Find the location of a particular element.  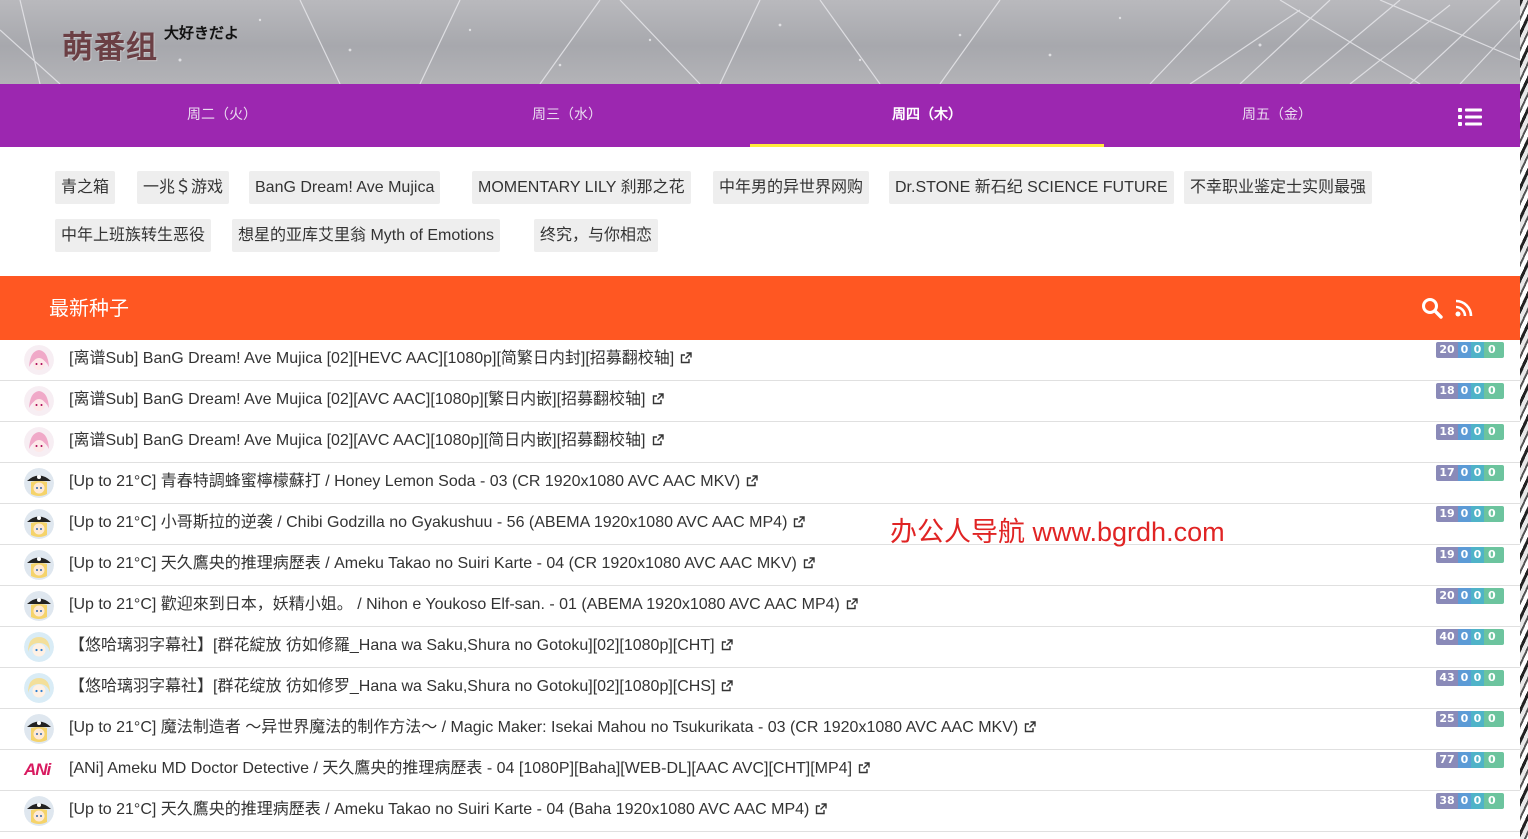

weekday-nav: 周二（火） 周三（水） 周四（木） 周五（金） is located at coordinates (760, 115).